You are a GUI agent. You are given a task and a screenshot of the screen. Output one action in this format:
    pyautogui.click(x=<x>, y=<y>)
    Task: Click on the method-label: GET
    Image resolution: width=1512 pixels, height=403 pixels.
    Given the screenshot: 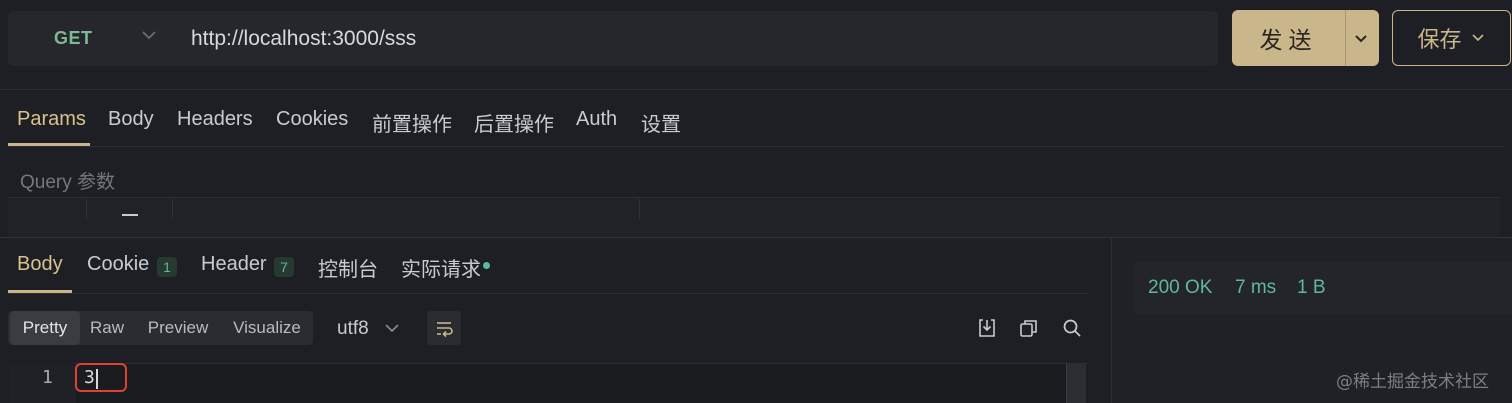 What is the action you would take?
    pyautogui.click(x=73, y=38)
    